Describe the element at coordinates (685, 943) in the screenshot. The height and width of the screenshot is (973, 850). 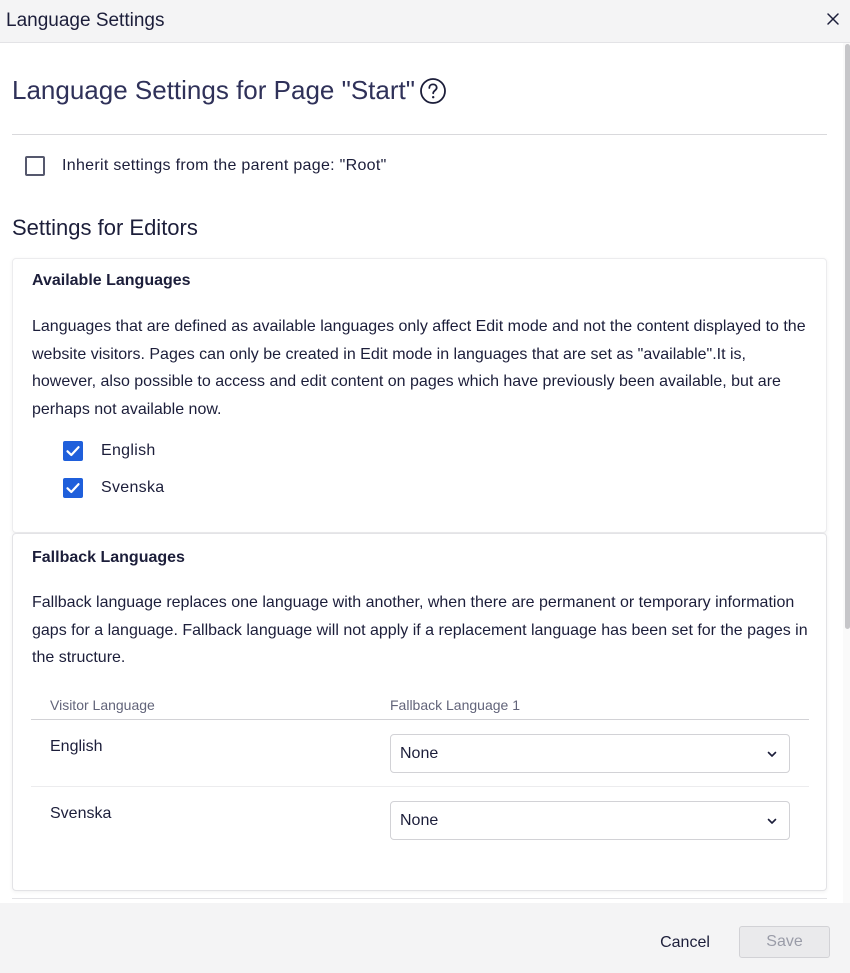
I see `cancel-button: Cancel` at that location.